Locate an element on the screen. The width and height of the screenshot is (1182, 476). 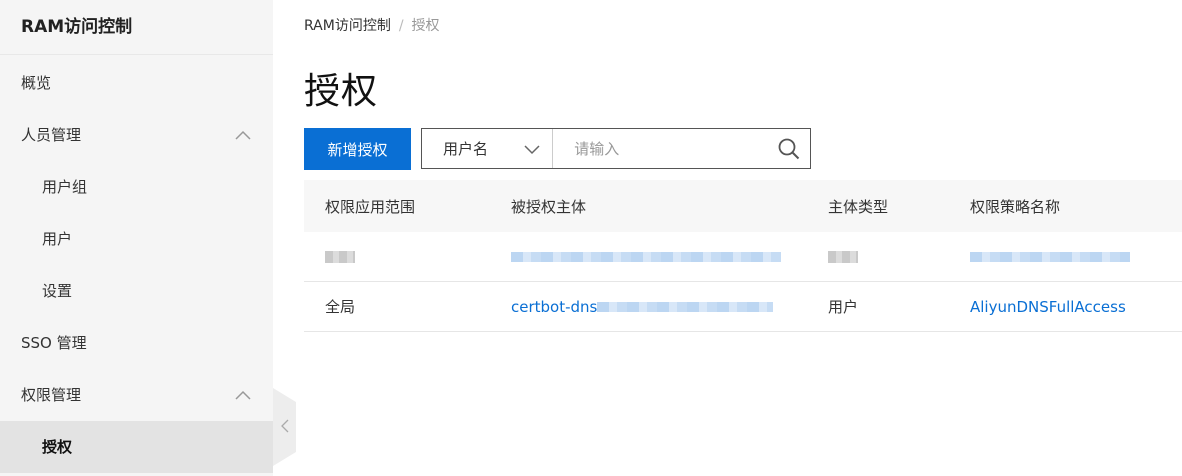
filter-select: 用户名 is located at coordinates (488, 148).